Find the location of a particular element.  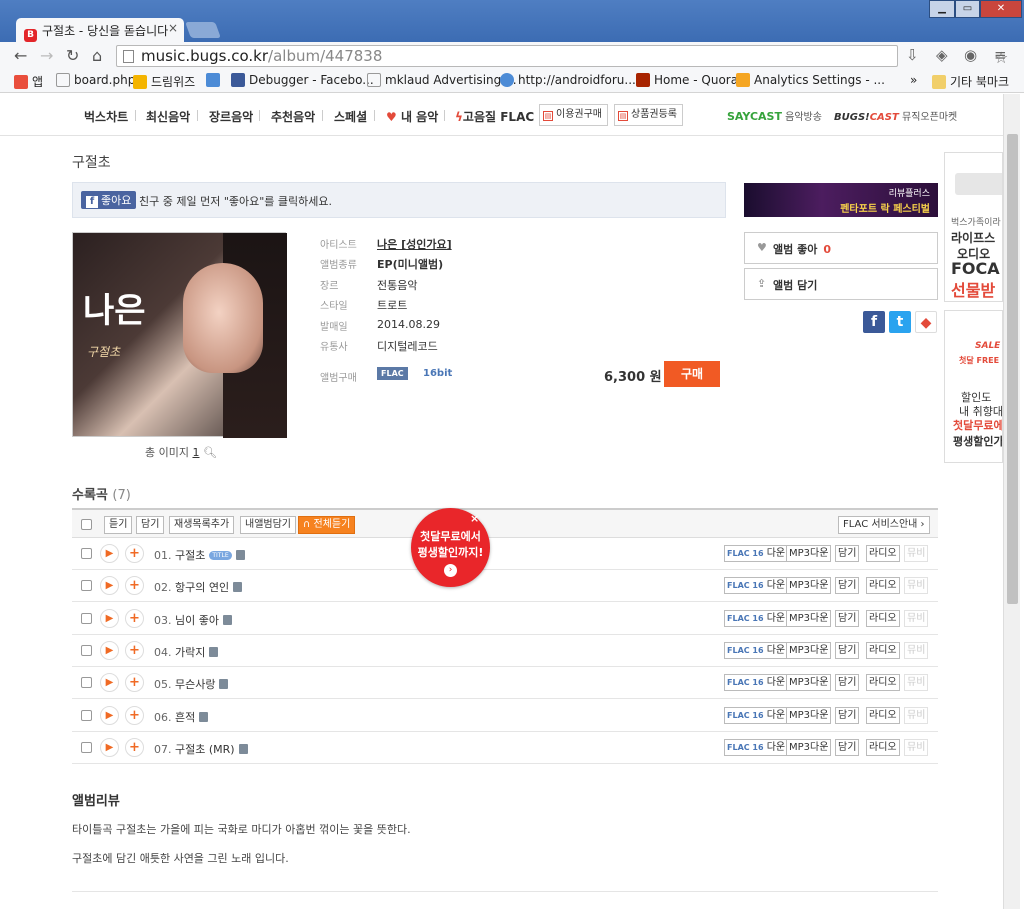

nav-my-music: ♥ 내 음악 is located at coordinates (412, 116).